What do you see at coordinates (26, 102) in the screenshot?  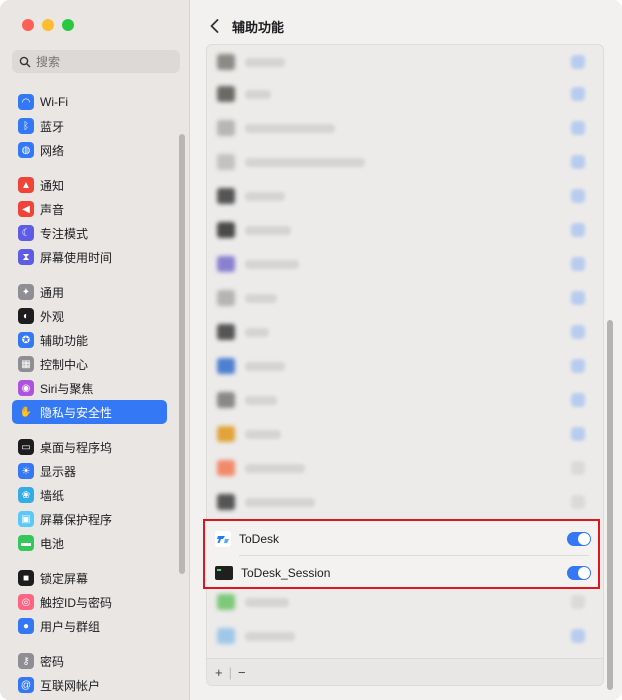 I see `wifi-icon: ◠` at bounding box center [26, 102].